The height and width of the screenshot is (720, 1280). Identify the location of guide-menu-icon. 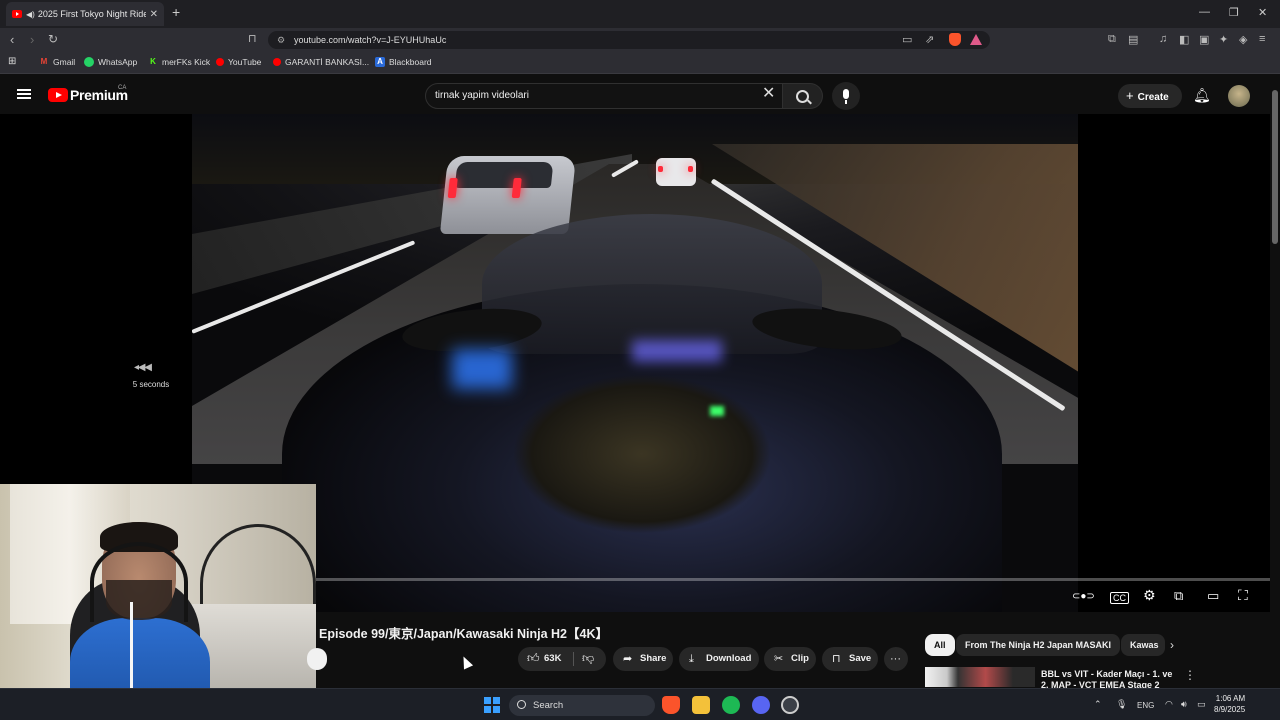
(24, 94).